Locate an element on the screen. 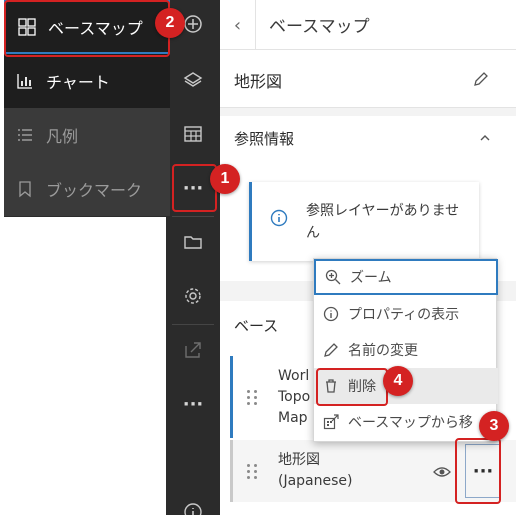 Image resolution: width=516 pixels, height=515 pixels. reference-section-header: 参照情報 is located at coordinates (368, 137).